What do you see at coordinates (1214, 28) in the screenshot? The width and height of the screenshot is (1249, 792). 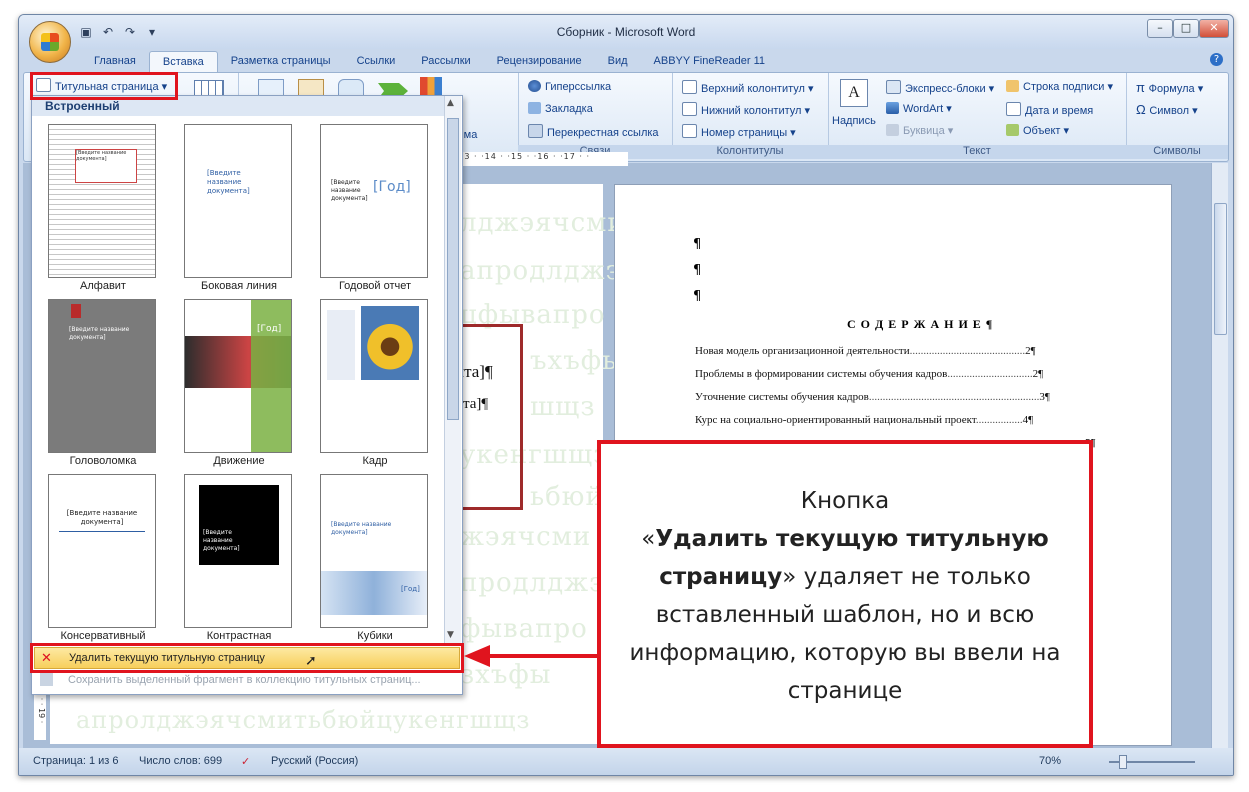 I see `close-button: ✕` at bounding box center [1214, 28].